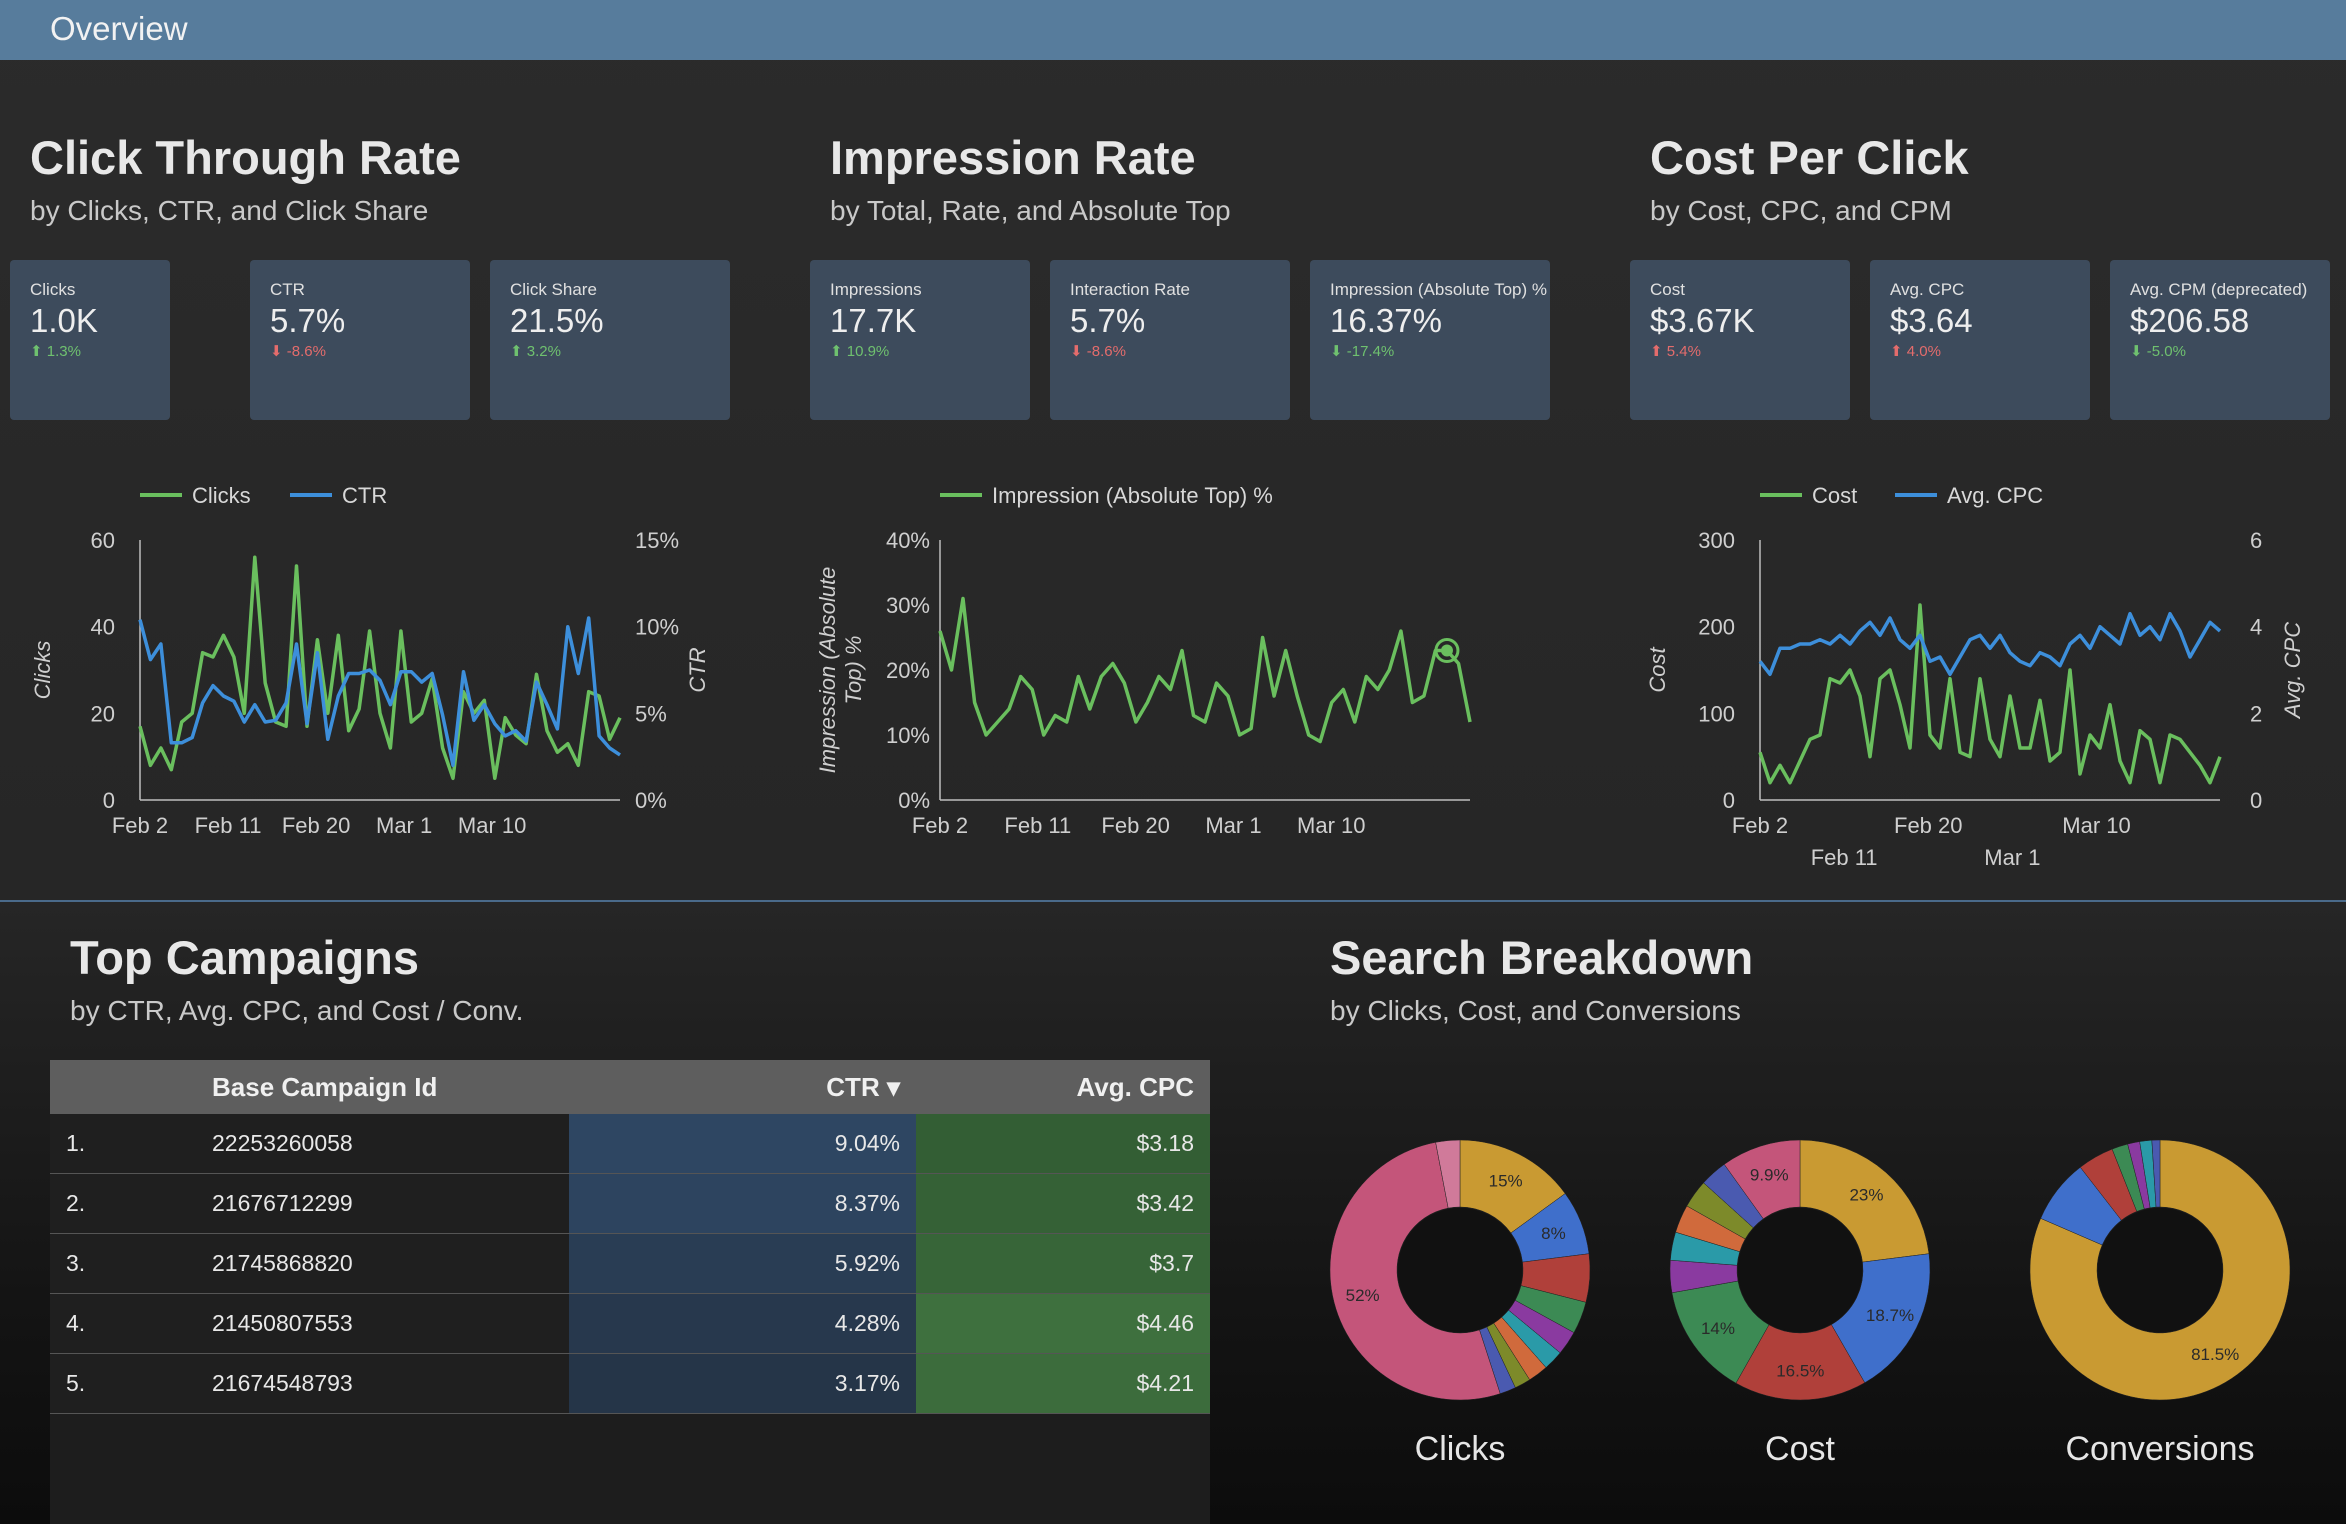 The width and height of the screenshot is (2346, 1524). Describe the element at coordinates (2158, 351) in the screenshot. I see `kpi-delta: ⬇ -5.0%` at that location.